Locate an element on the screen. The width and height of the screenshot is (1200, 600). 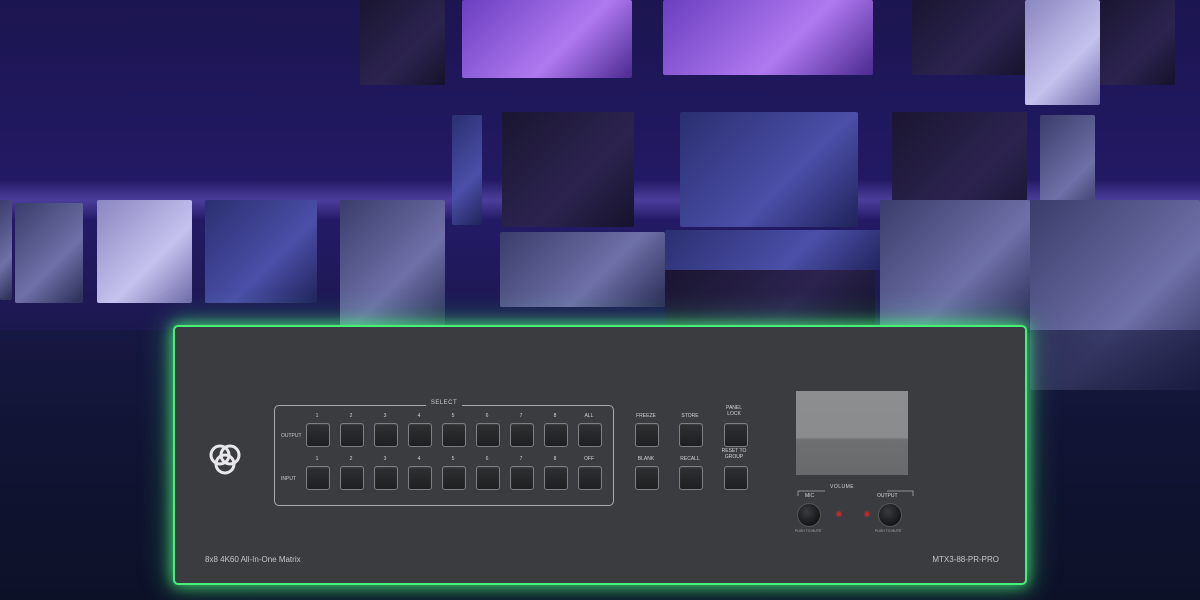
lcd-display is located at coordinates (852, 433).